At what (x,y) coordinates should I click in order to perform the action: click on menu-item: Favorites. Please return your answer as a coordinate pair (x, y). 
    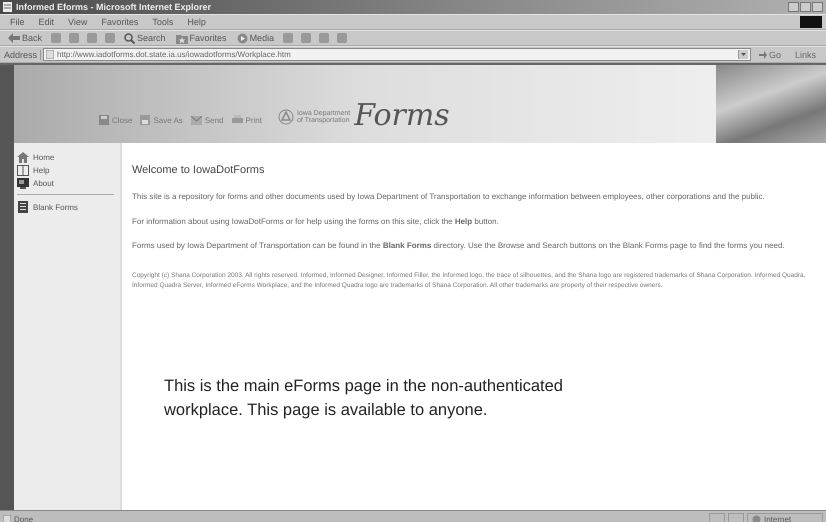
    Looking at the image, I should click on (119, 22).